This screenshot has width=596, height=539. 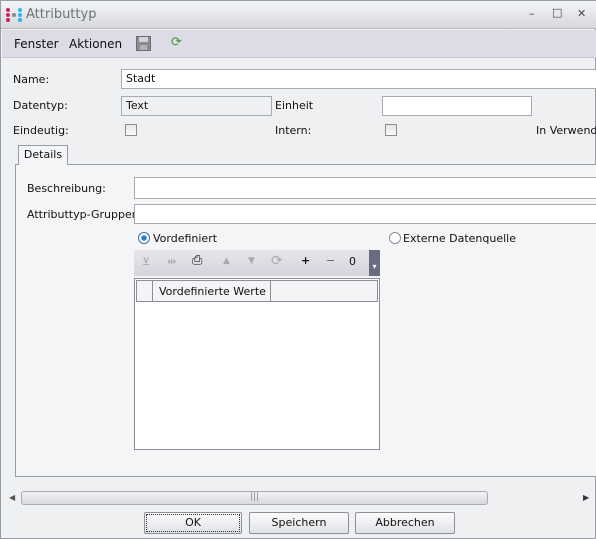 I want to click on print-icon: ⎙, so click(x=197, y=260).